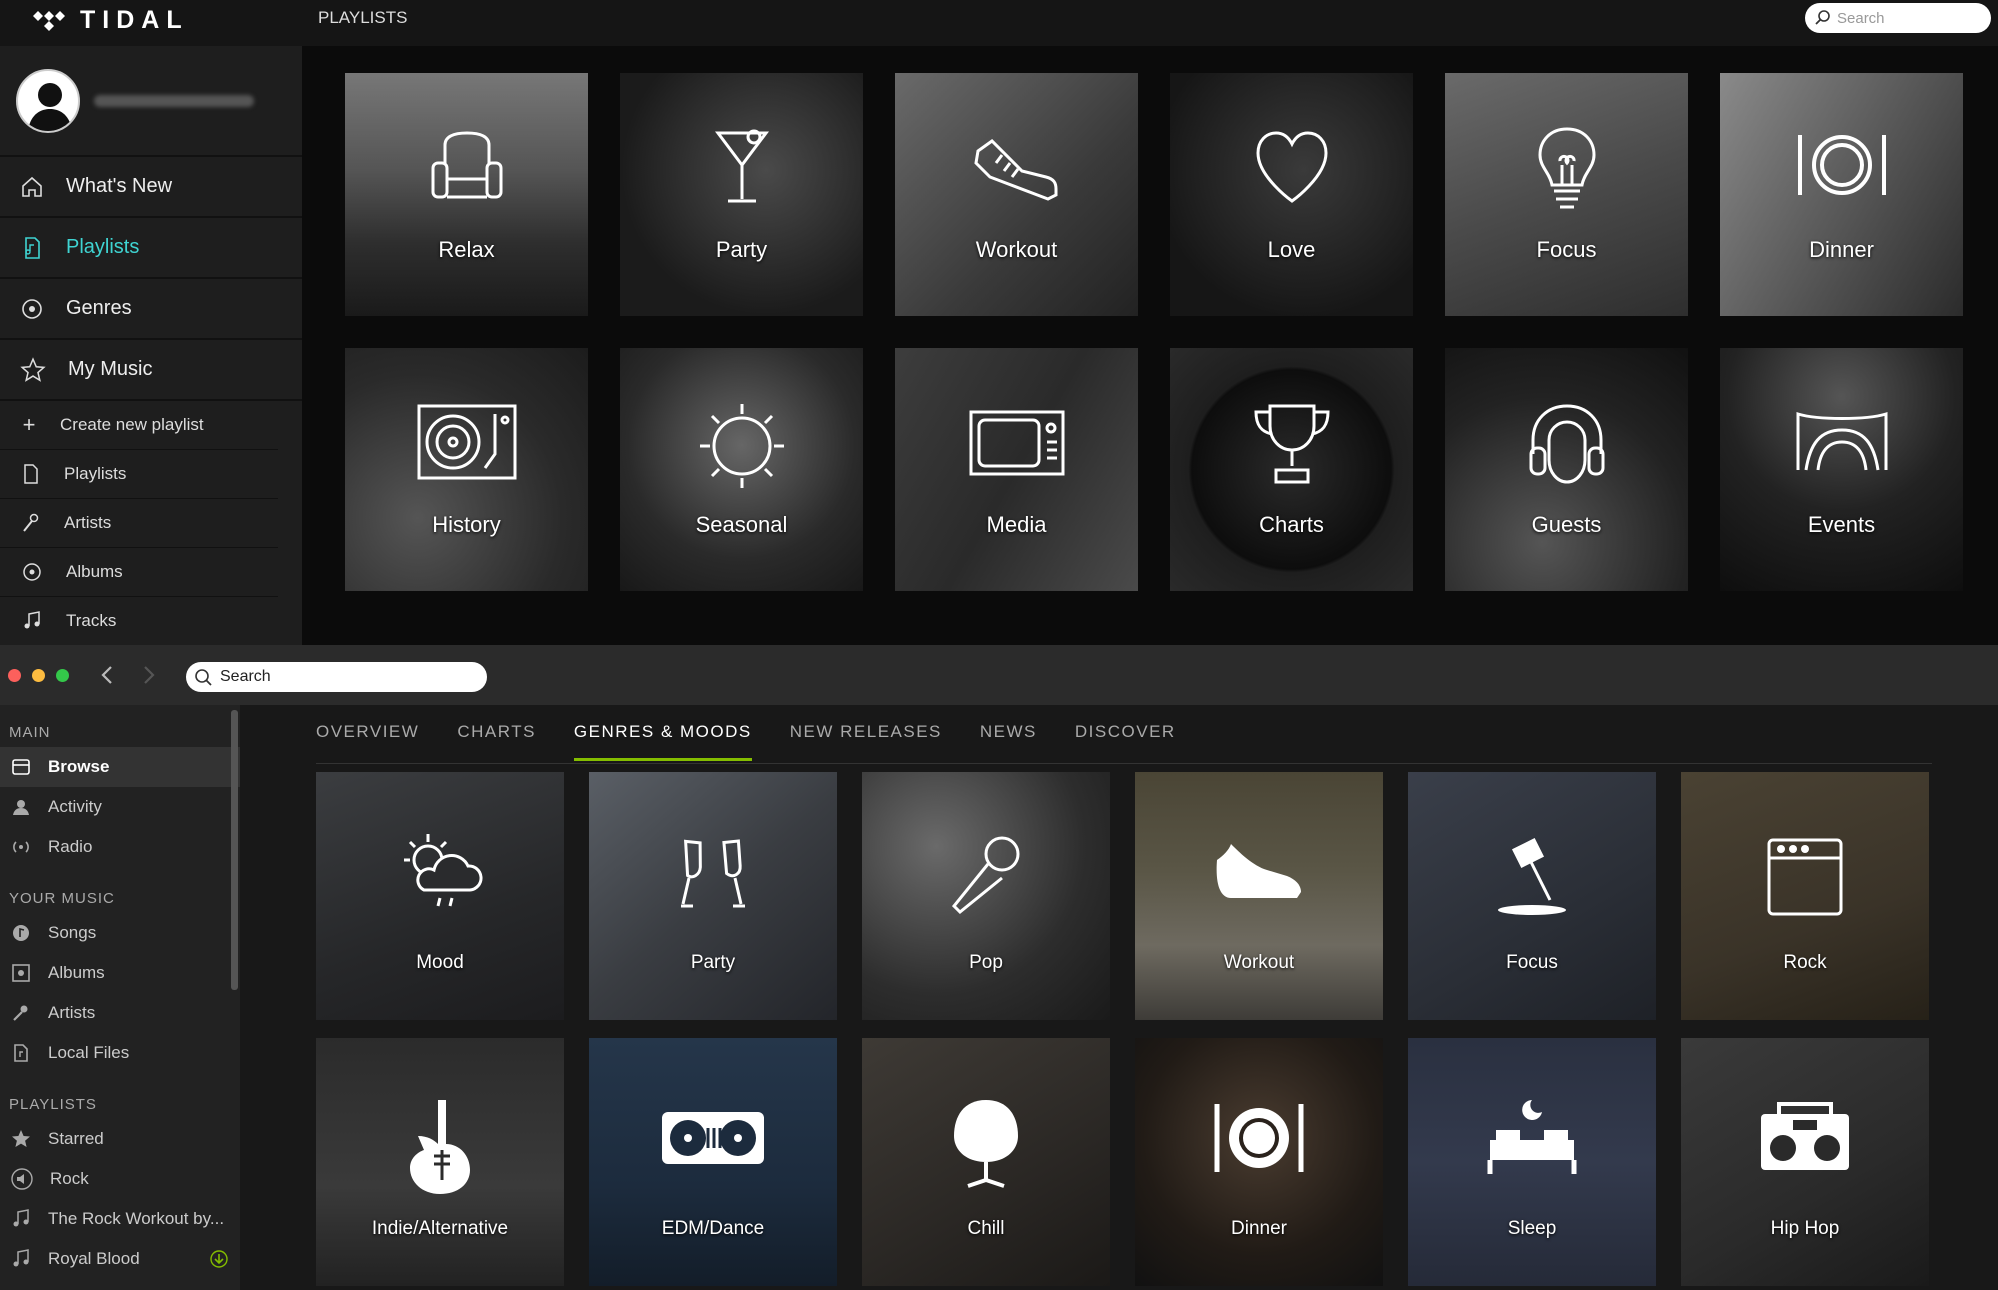 The width and height of the screenshot is (1998, 1290). I want to click on tile-seasonal: Seasonal, so click(741, 469).